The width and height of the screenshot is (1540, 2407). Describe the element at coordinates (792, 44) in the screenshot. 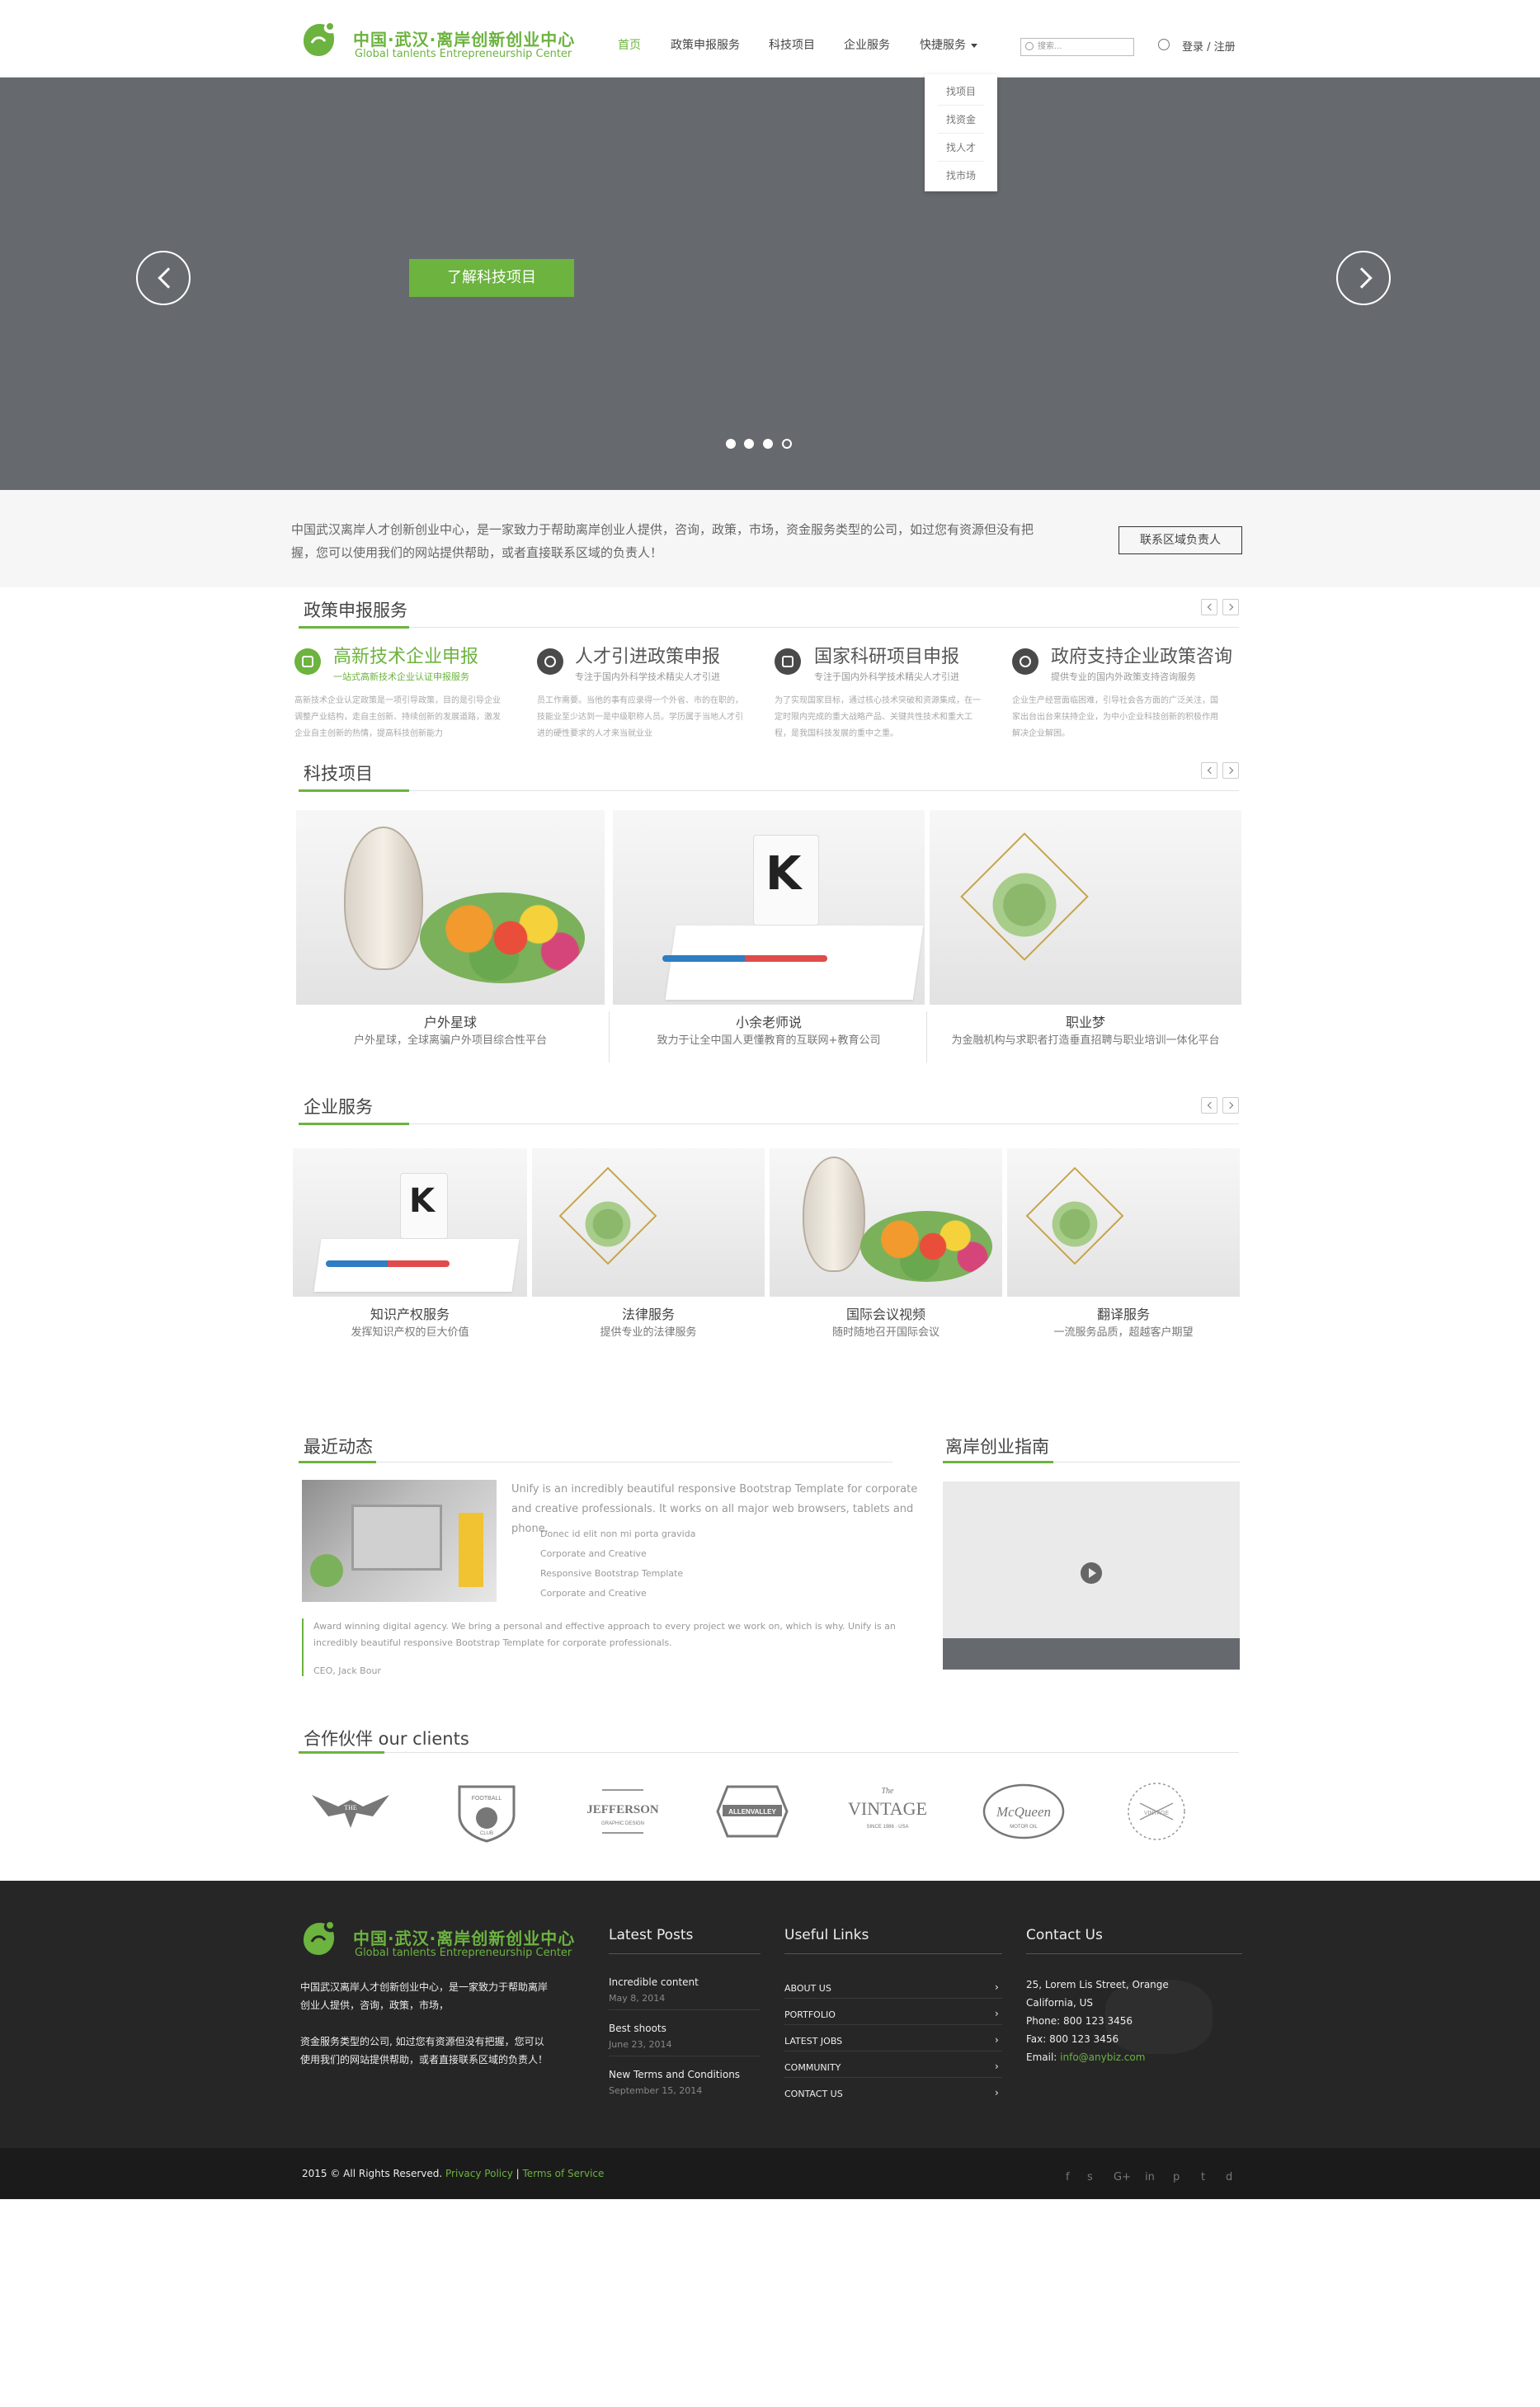

I see `nav-tech: 科技项目` at that location.